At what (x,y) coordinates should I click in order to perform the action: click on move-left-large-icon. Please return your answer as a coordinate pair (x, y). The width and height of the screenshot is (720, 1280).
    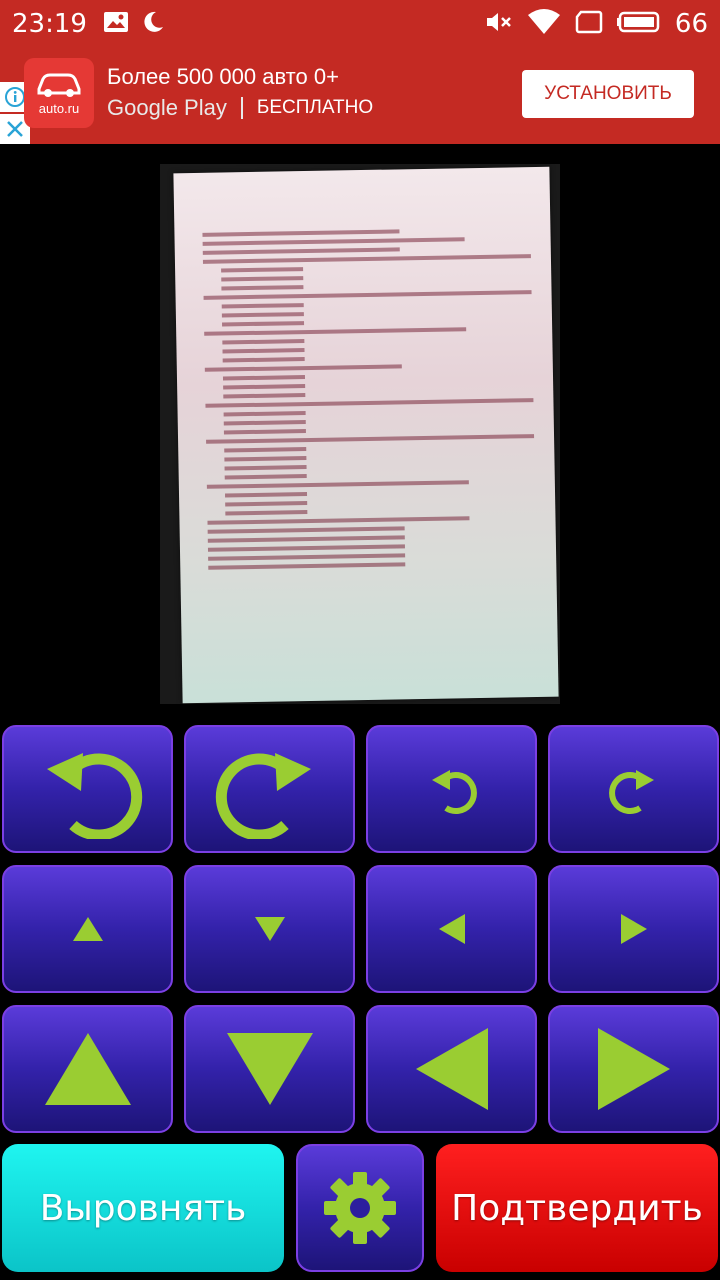
    Looking at the image, I should click on (451, 1069).